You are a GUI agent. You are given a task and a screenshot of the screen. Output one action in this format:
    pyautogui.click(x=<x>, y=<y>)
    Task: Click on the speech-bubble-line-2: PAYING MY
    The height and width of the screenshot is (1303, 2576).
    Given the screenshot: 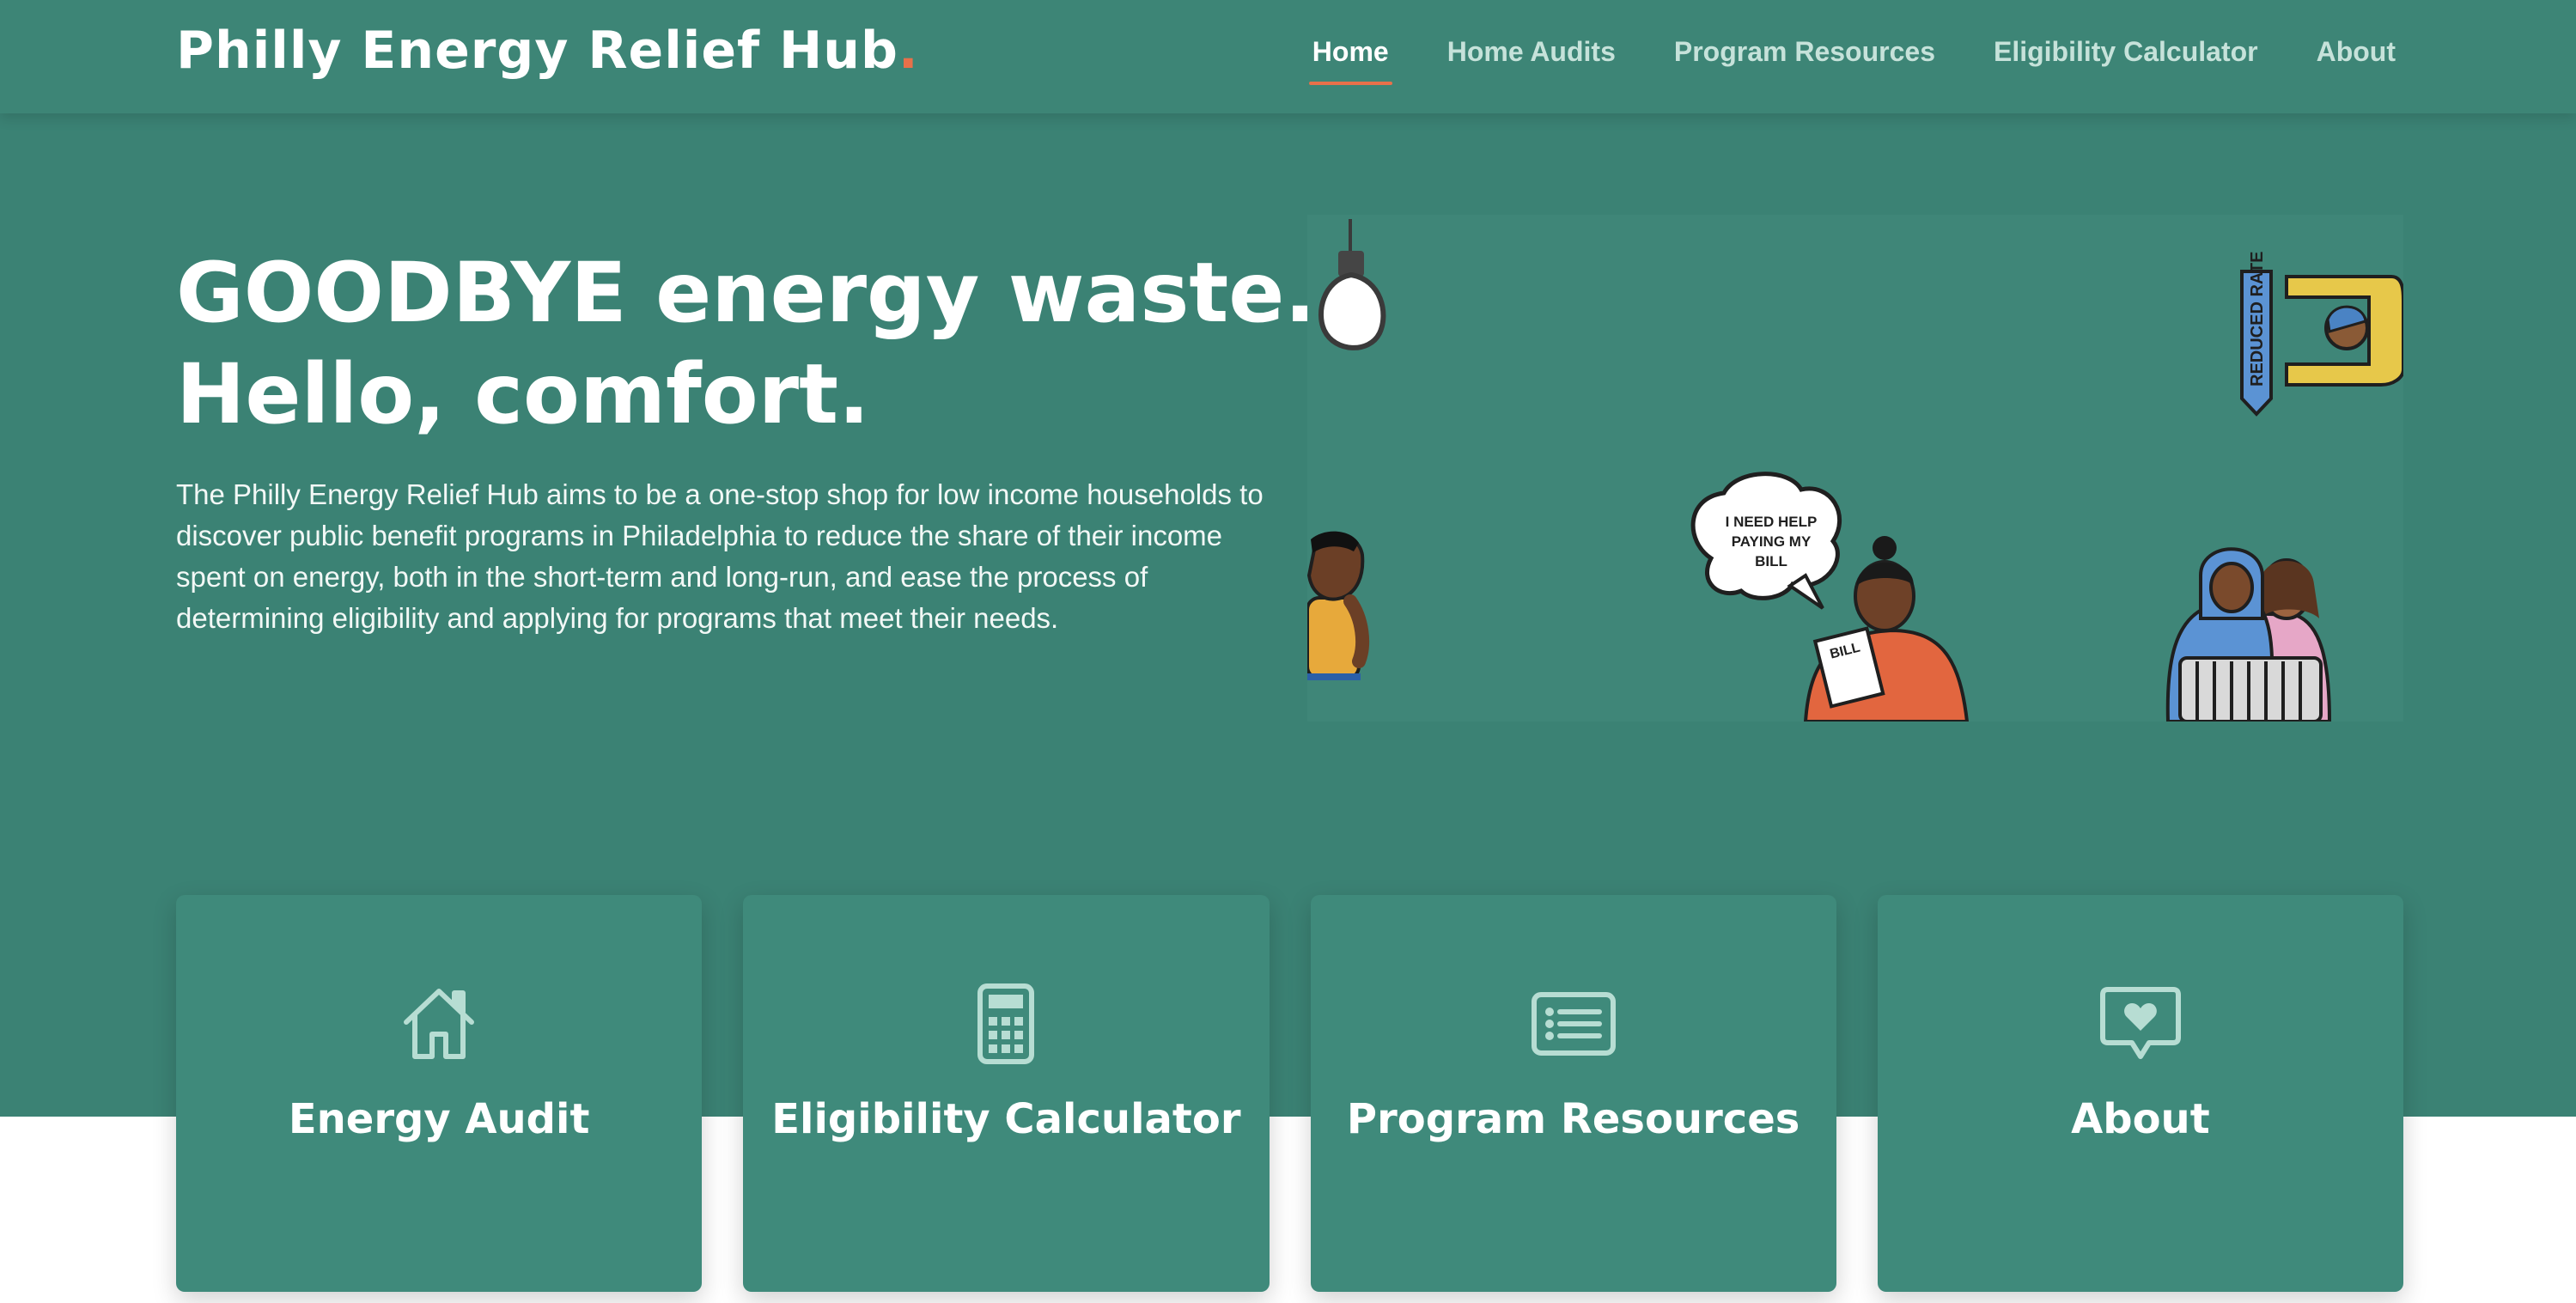 What is the action you would take?
    pyautogui.click(x=1772, y=541)
    